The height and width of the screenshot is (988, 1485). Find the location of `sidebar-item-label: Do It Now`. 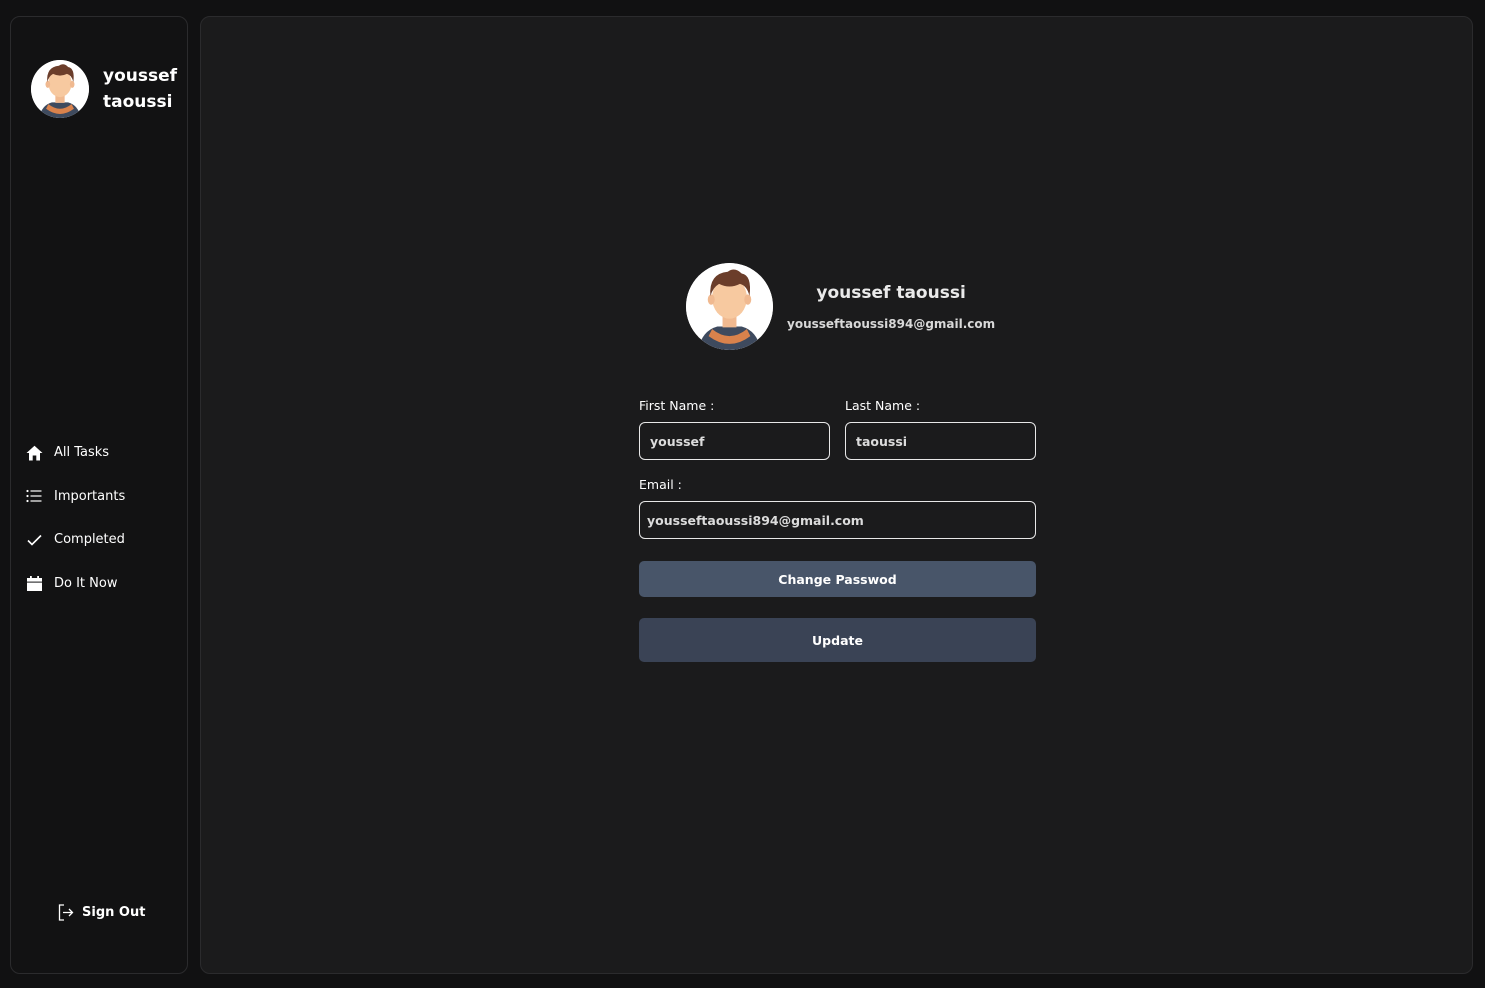

sidebar-item-label: Do It Now is located at coordinates (86, 583).